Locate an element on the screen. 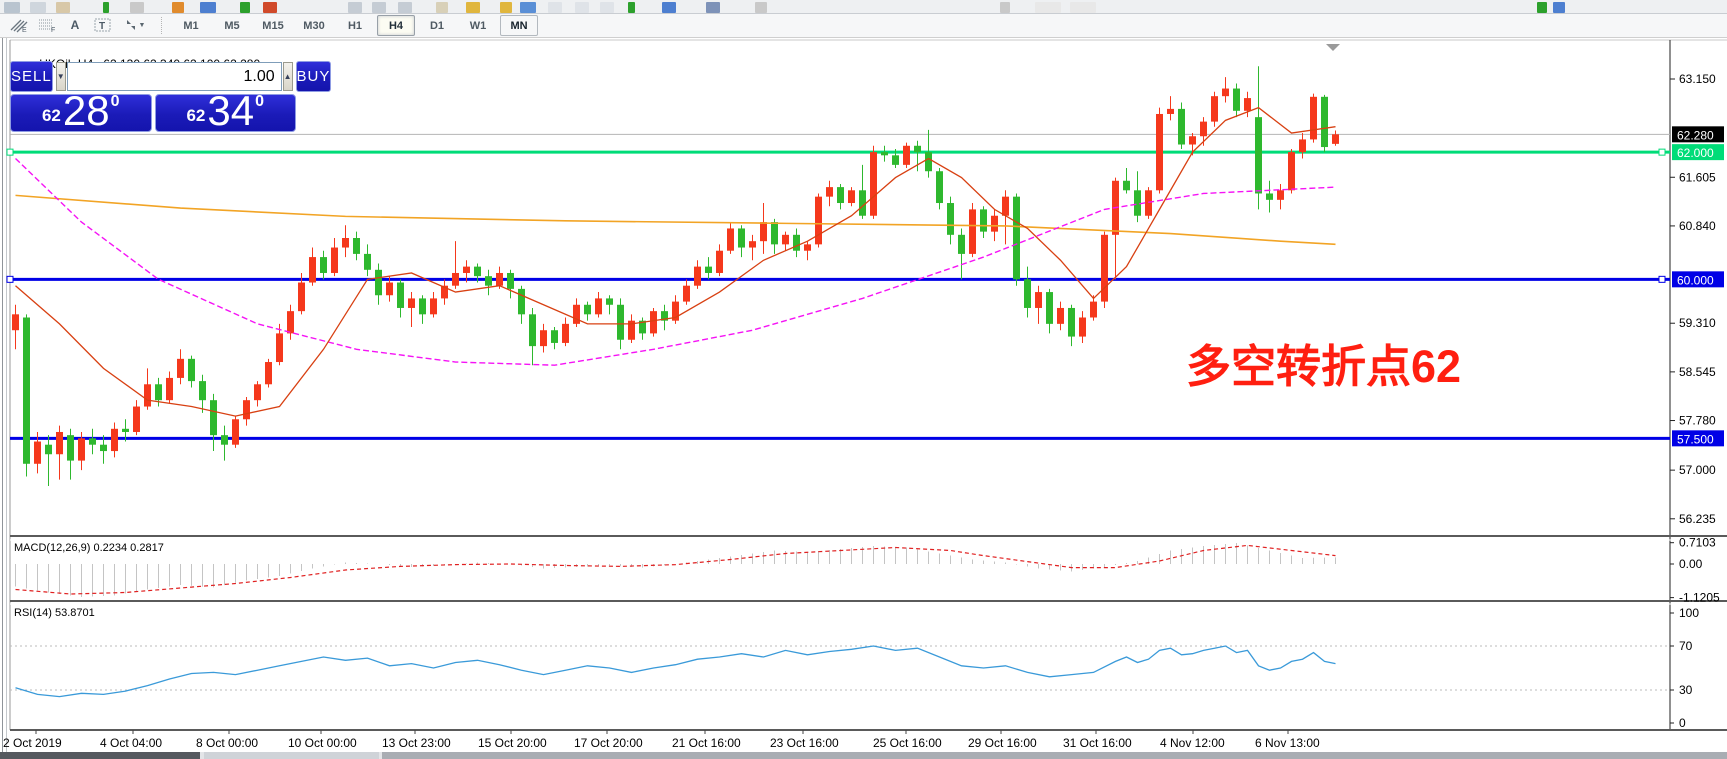 The image size is (1727, 759). timeframe-button-mn: MN is located at coordinates (519, 25).